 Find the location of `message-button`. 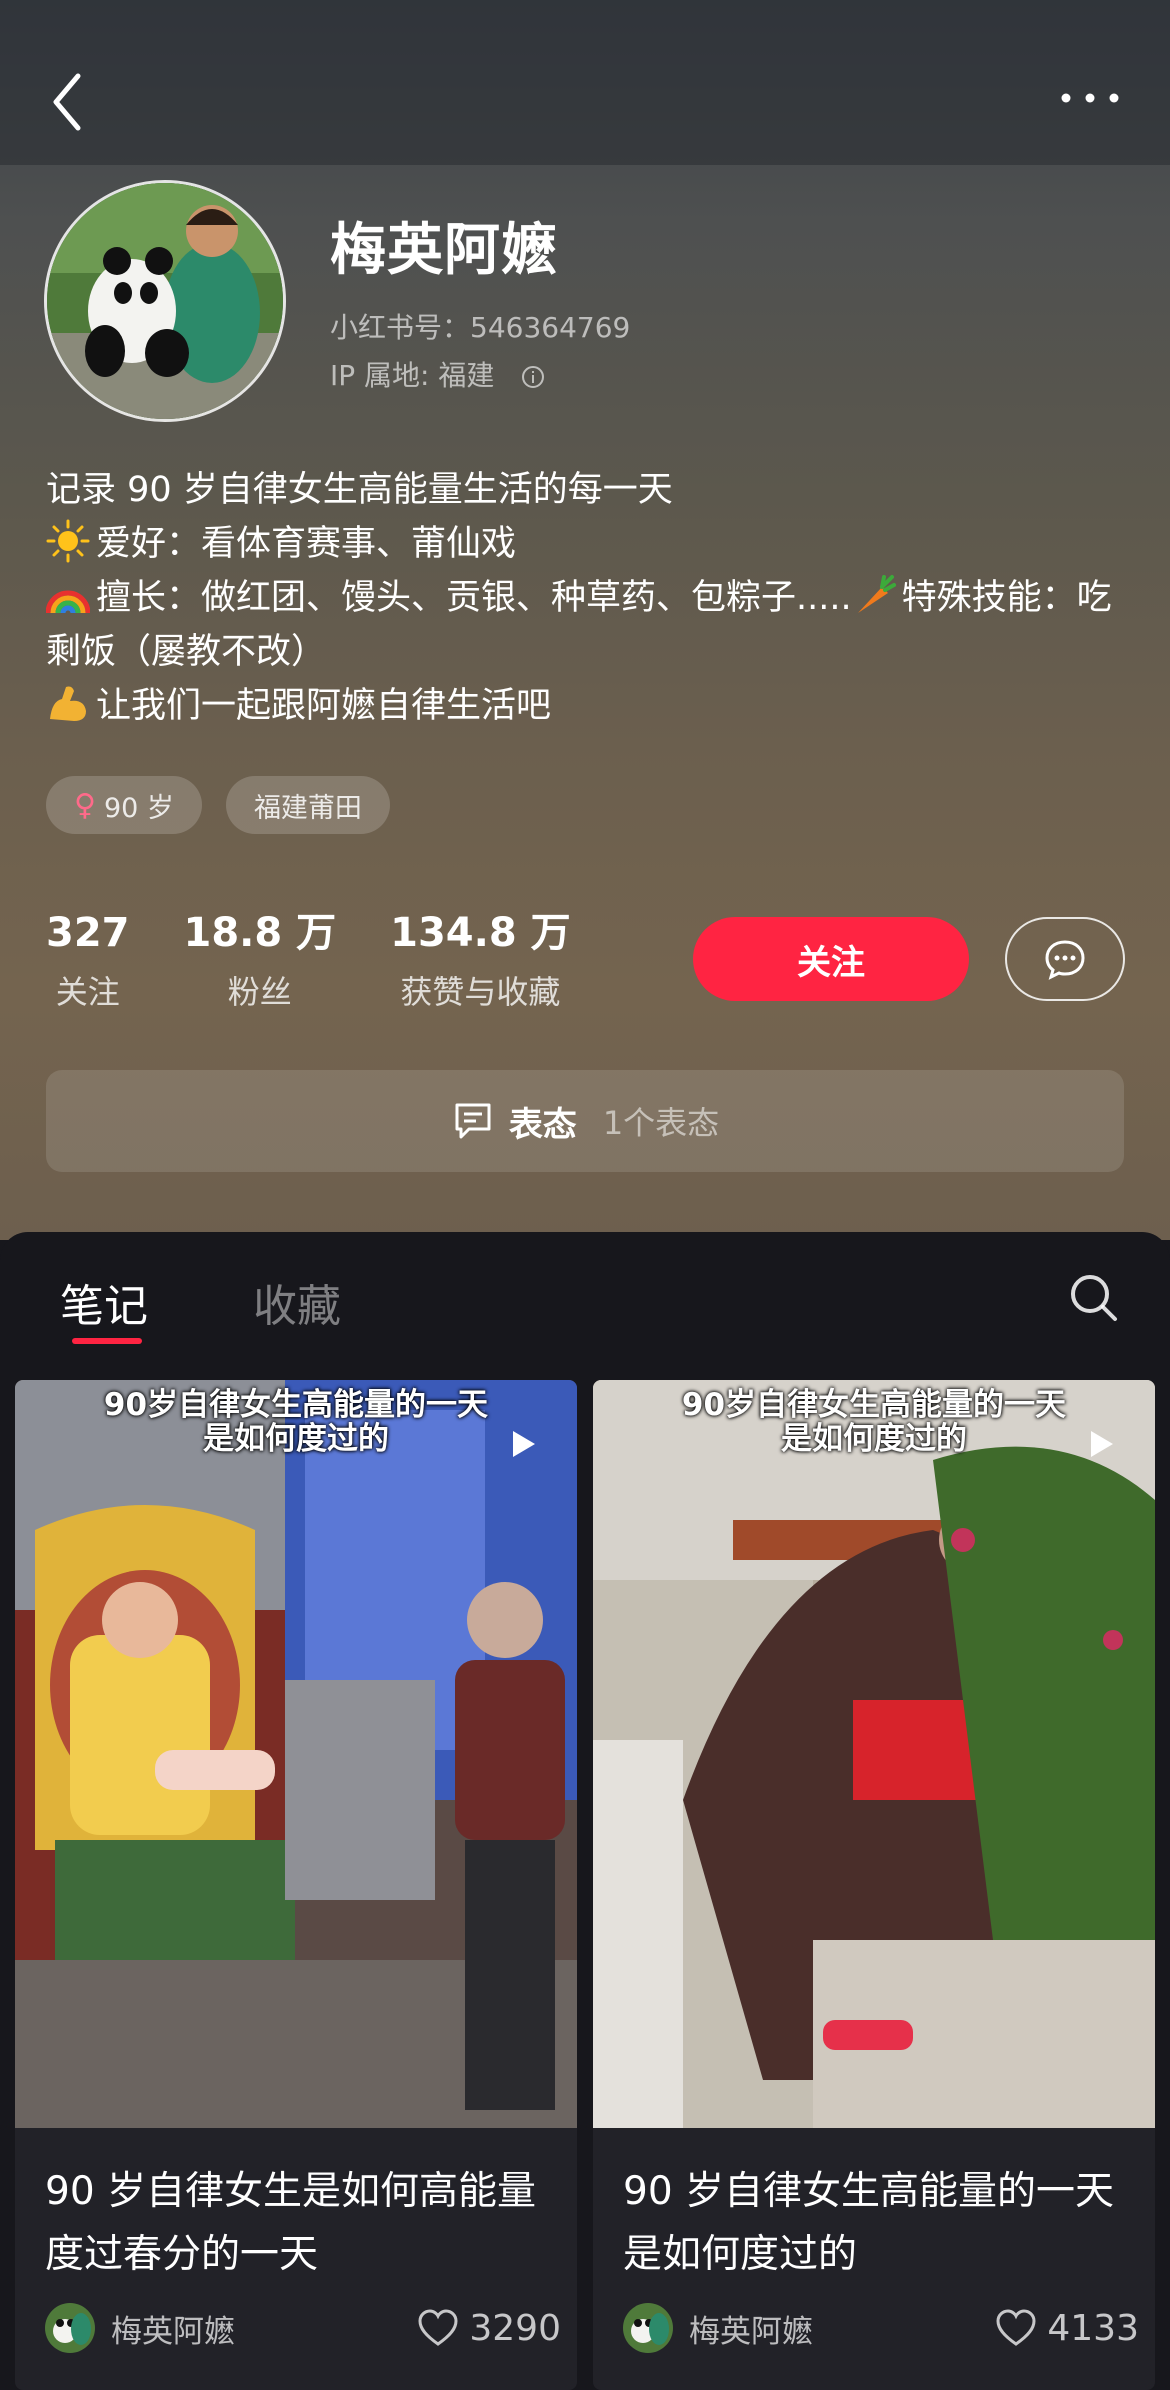

message-button is located at coordinates (1065, 959).